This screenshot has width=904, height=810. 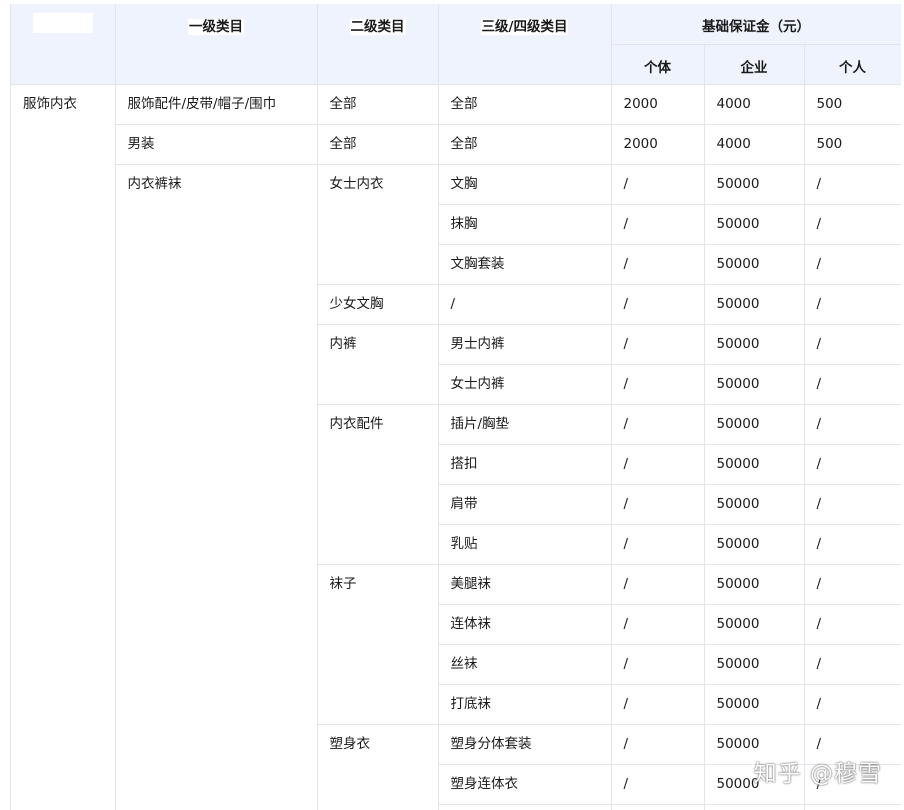 I want to click on table-header: 一级类目 二级类目 三级/四级类目 基础保证金（元） 个体 企业 个人, so click(x=456, y=44).